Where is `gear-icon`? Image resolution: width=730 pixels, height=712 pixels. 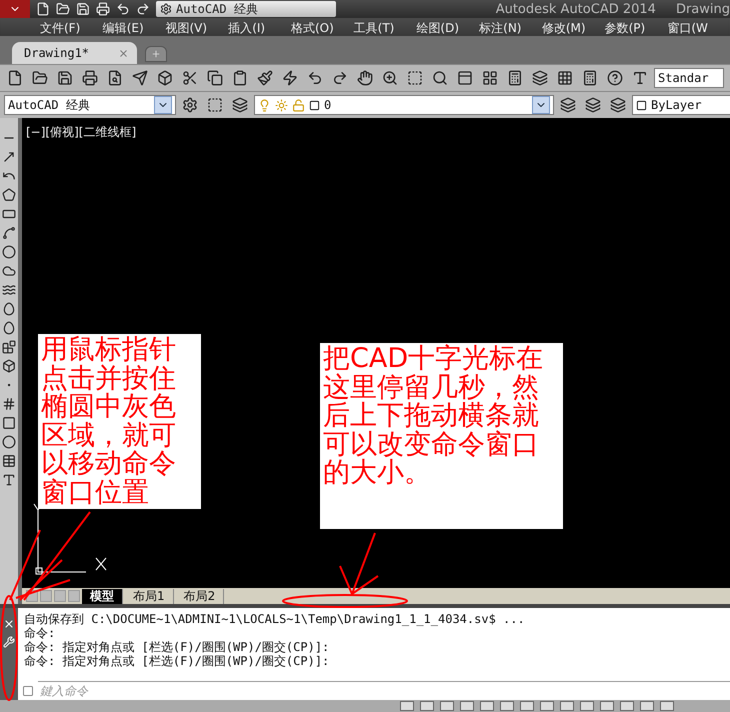
gear-icon is located at coordinates (166, 9).